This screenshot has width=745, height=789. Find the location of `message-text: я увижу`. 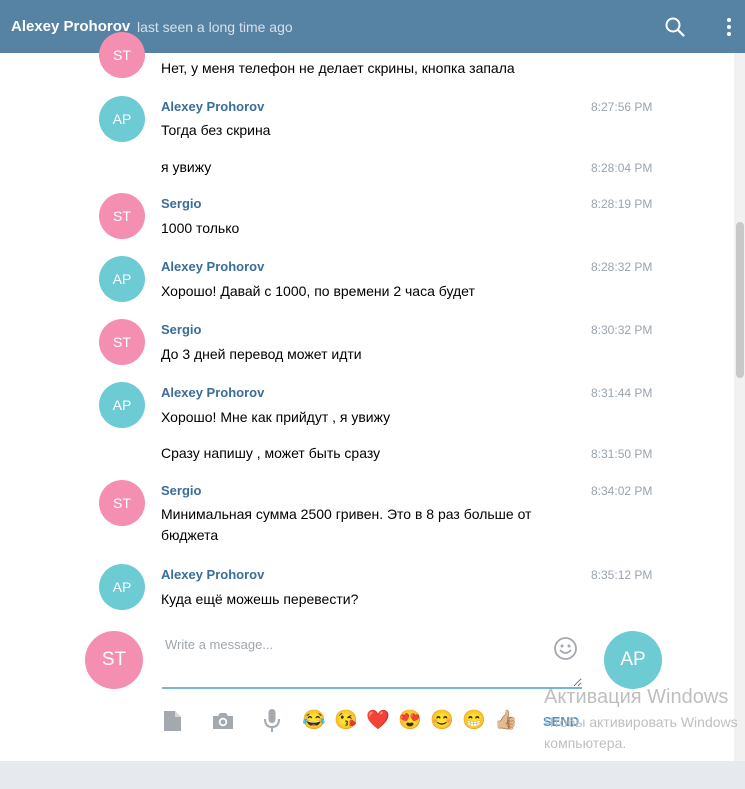

message-text: я увижу is located at coordinates (186, 167).